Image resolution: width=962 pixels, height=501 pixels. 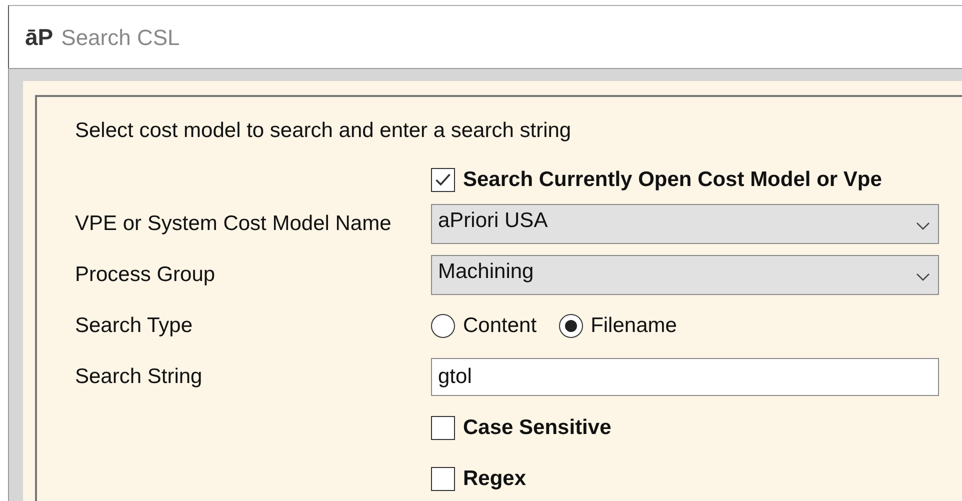 What do you see at coordinates (537, 428) in the screenshot?
I see `checkbox-label: Case Sensitive` at bounding box center [537, 428].